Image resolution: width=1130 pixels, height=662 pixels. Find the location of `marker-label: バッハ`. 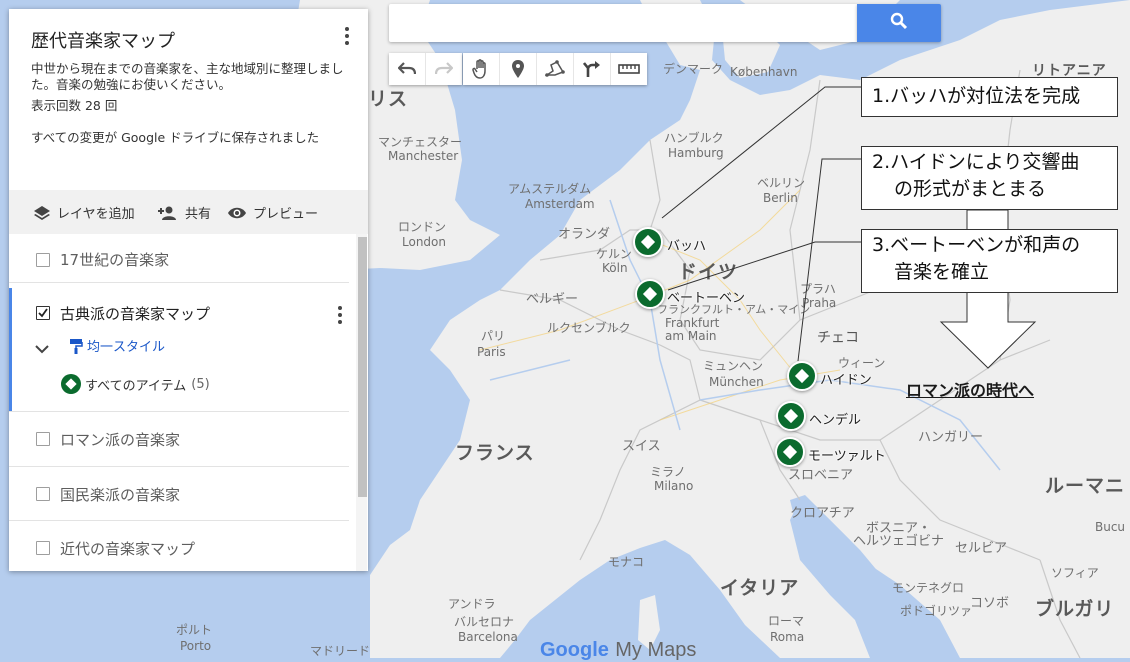

marker-label: バッハ is located at coordinates (687, 246).